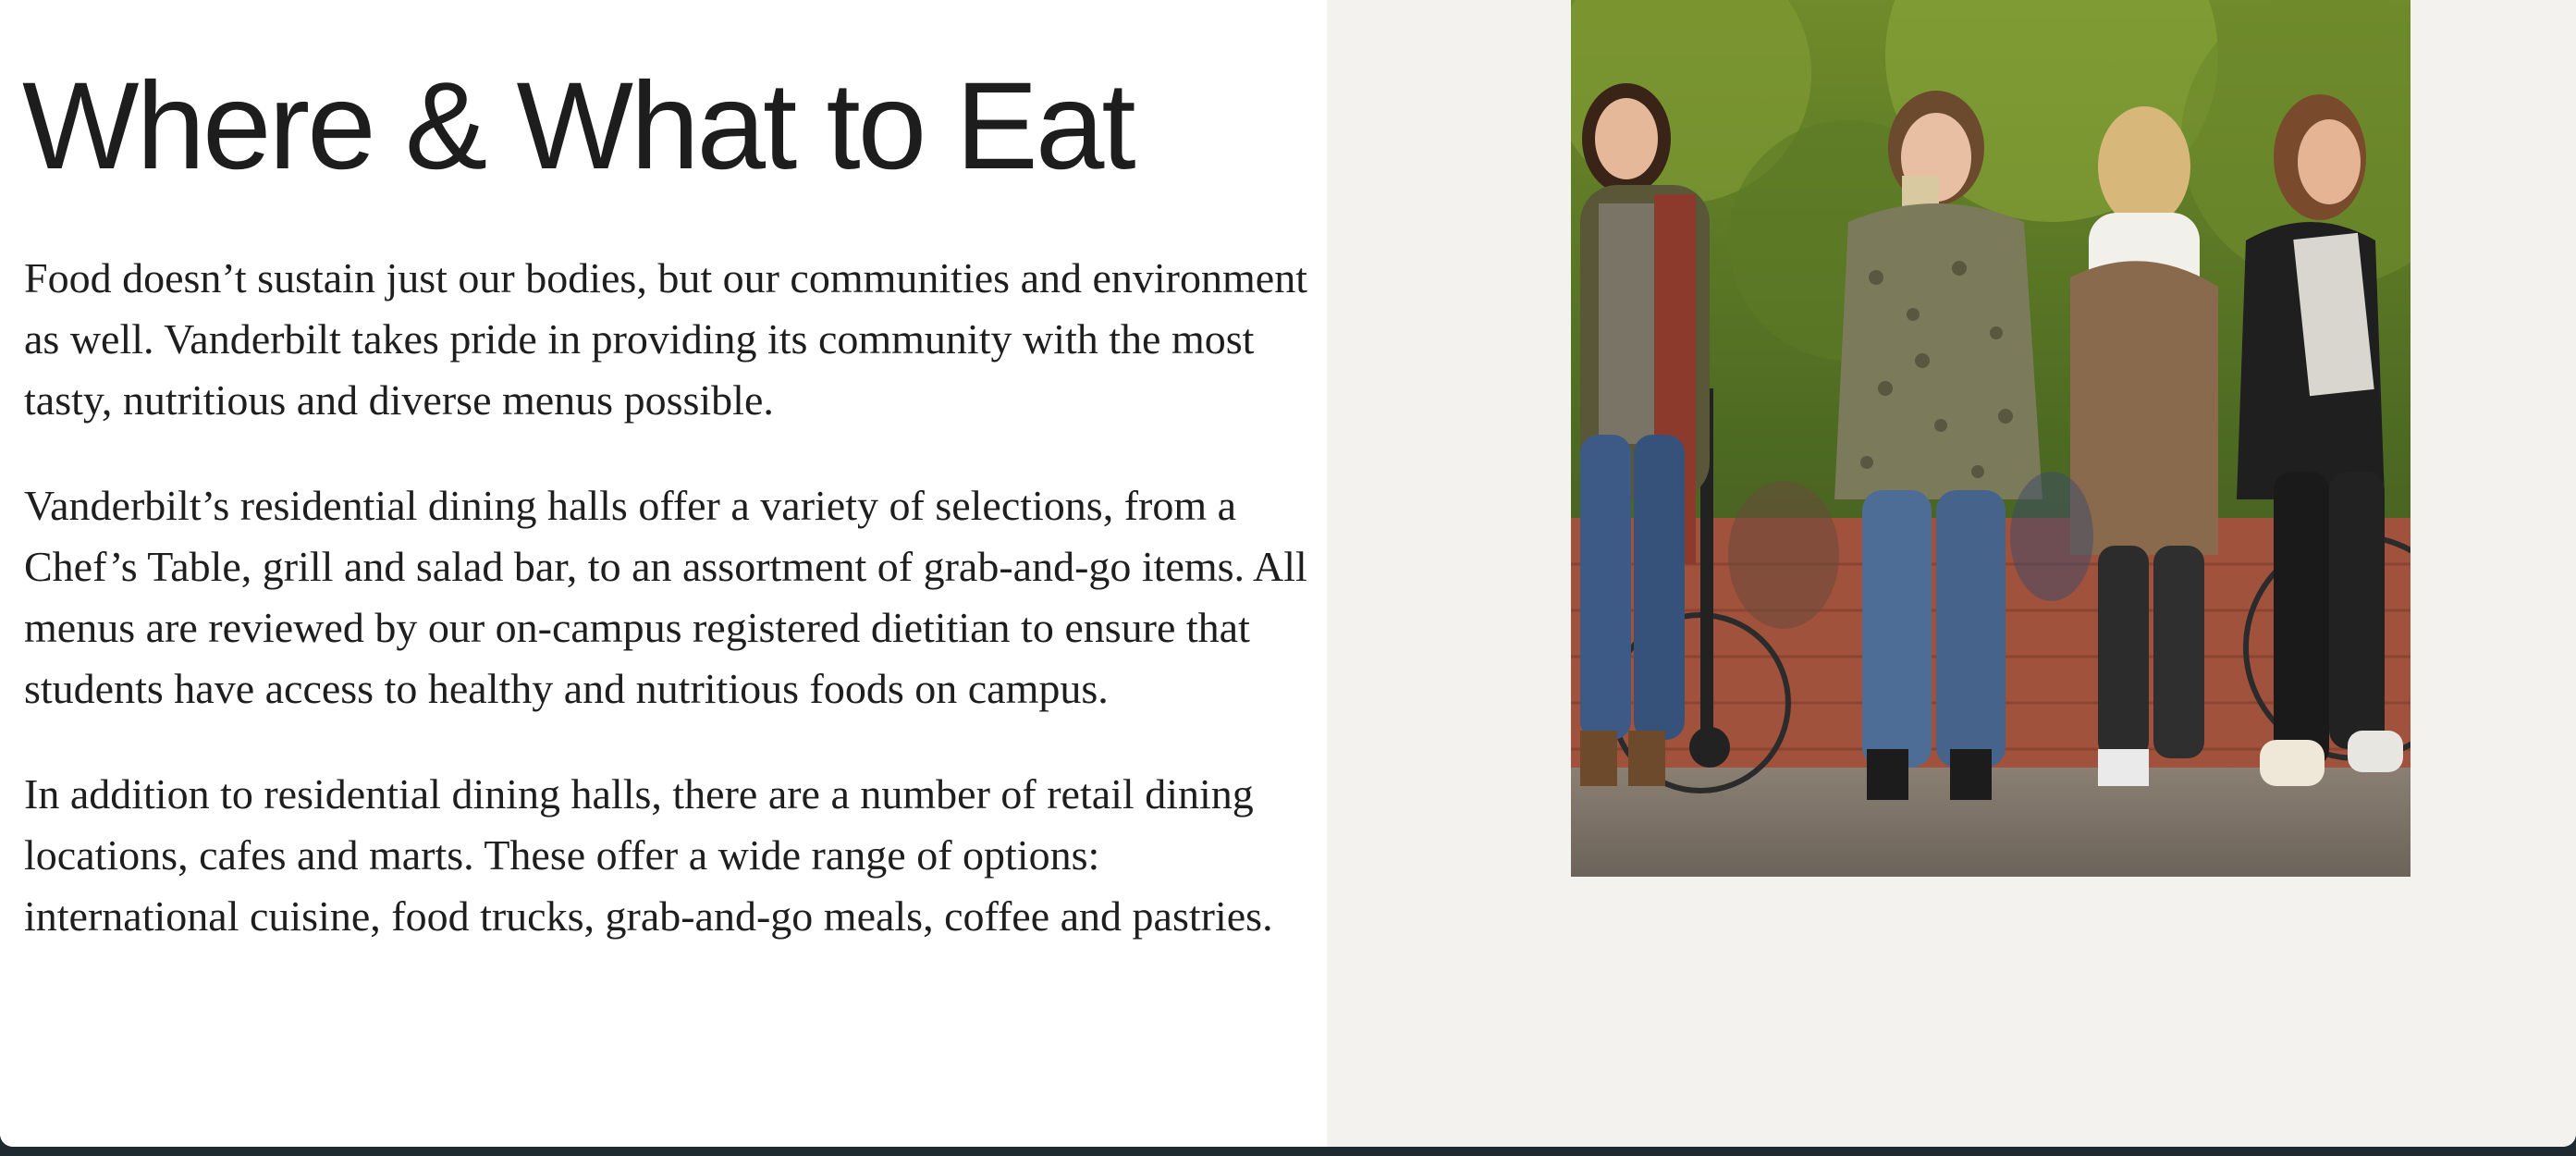 Image resolution: width=2576 pixels, height=1156 pixels. I want to click on page-title: Where & What to Eat, so click(579, 126).